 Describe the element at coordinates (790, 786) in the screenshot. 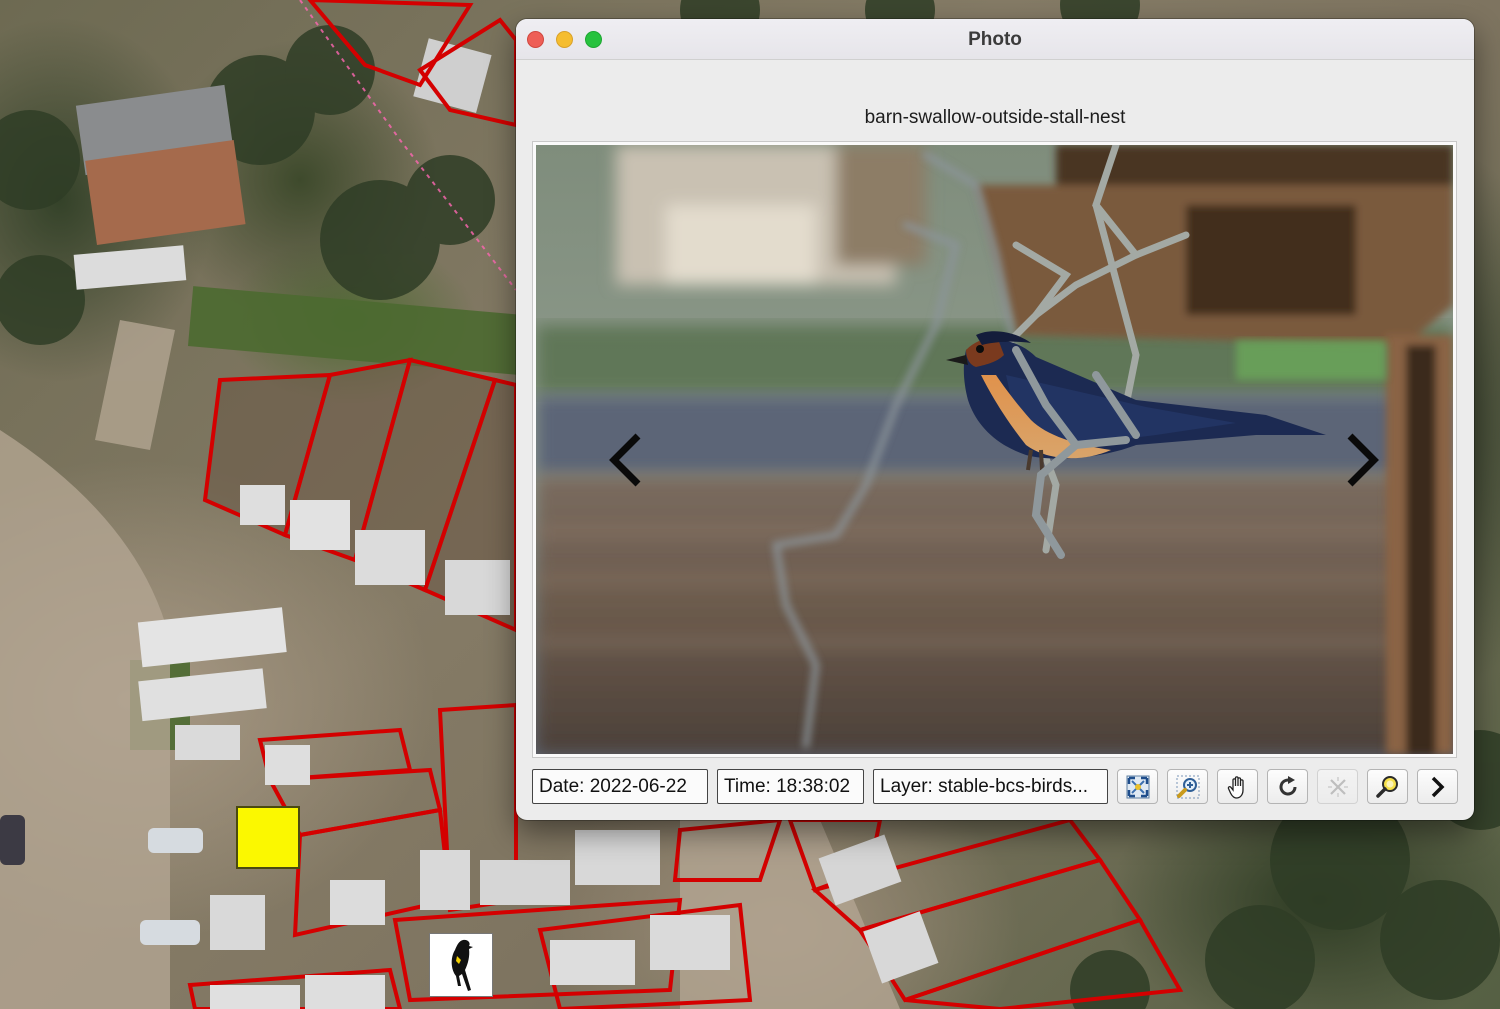

I see `time-field: Time: 18:38:02` at that location.